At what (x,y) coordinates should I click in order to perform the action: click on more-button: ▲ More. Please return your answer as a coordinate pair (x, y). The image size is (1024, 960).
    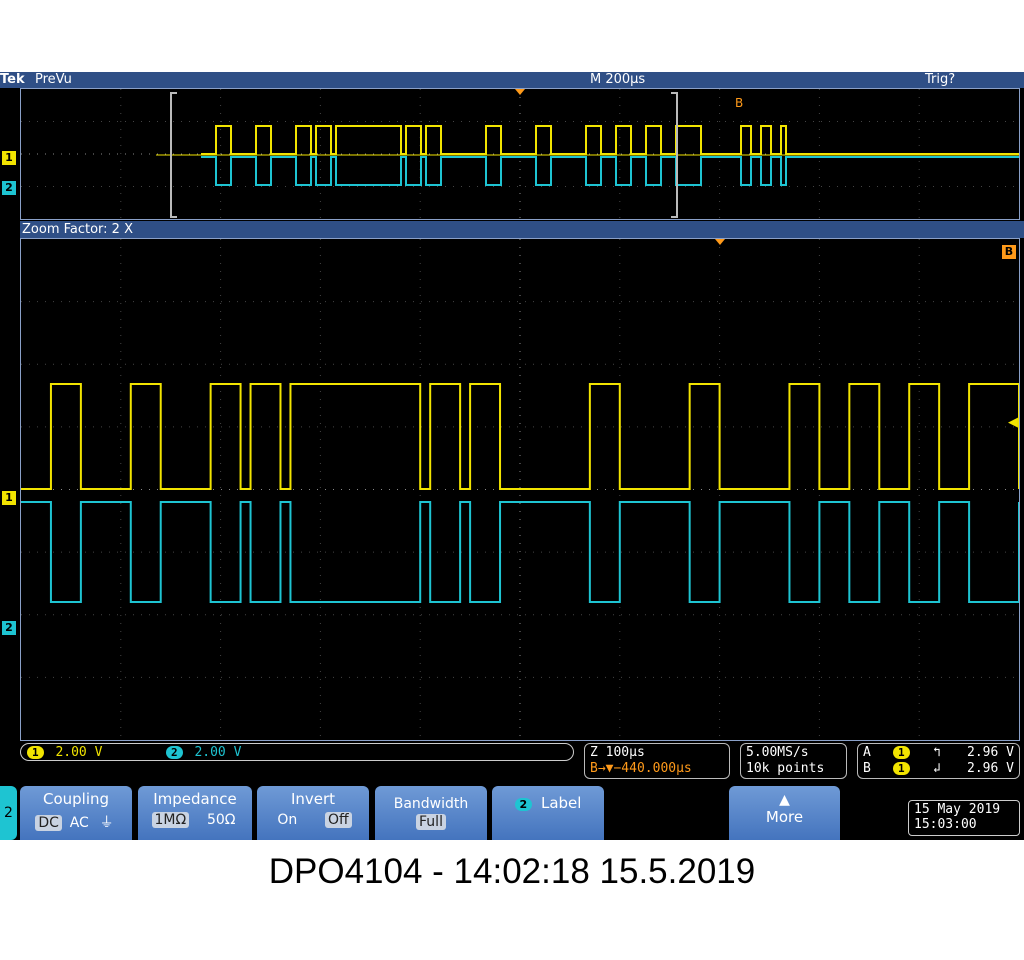
    Looking at the image, I should click on (784, 813).